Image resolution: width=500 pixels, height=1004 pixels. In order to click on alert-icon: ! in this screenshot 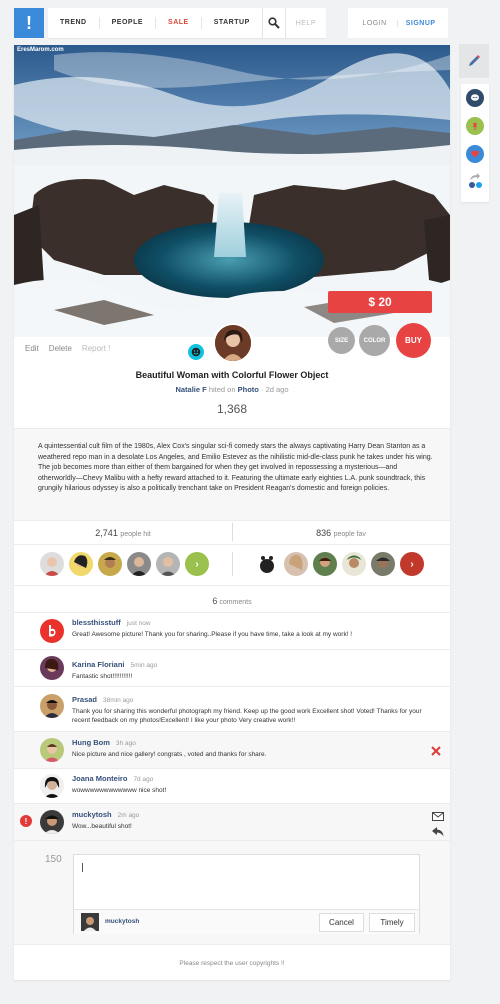, I will do `click(26, 821)`.